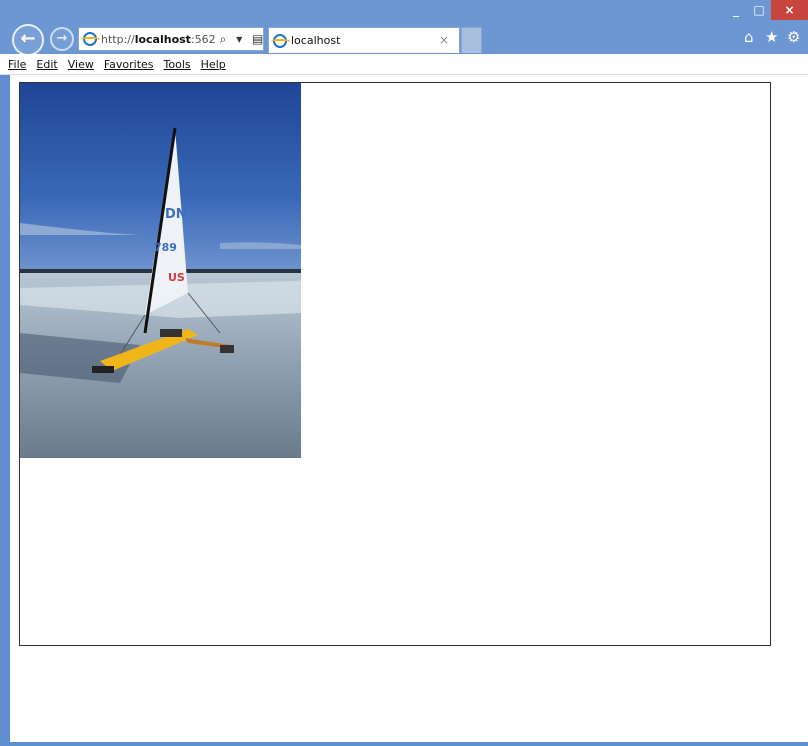 Image resolution: width=808 pixels, height=746 pixels. What do you see at coordinates (280, 40) in the screenshot?
I see `ie-tab-icon` at bounding box center [280, 40].